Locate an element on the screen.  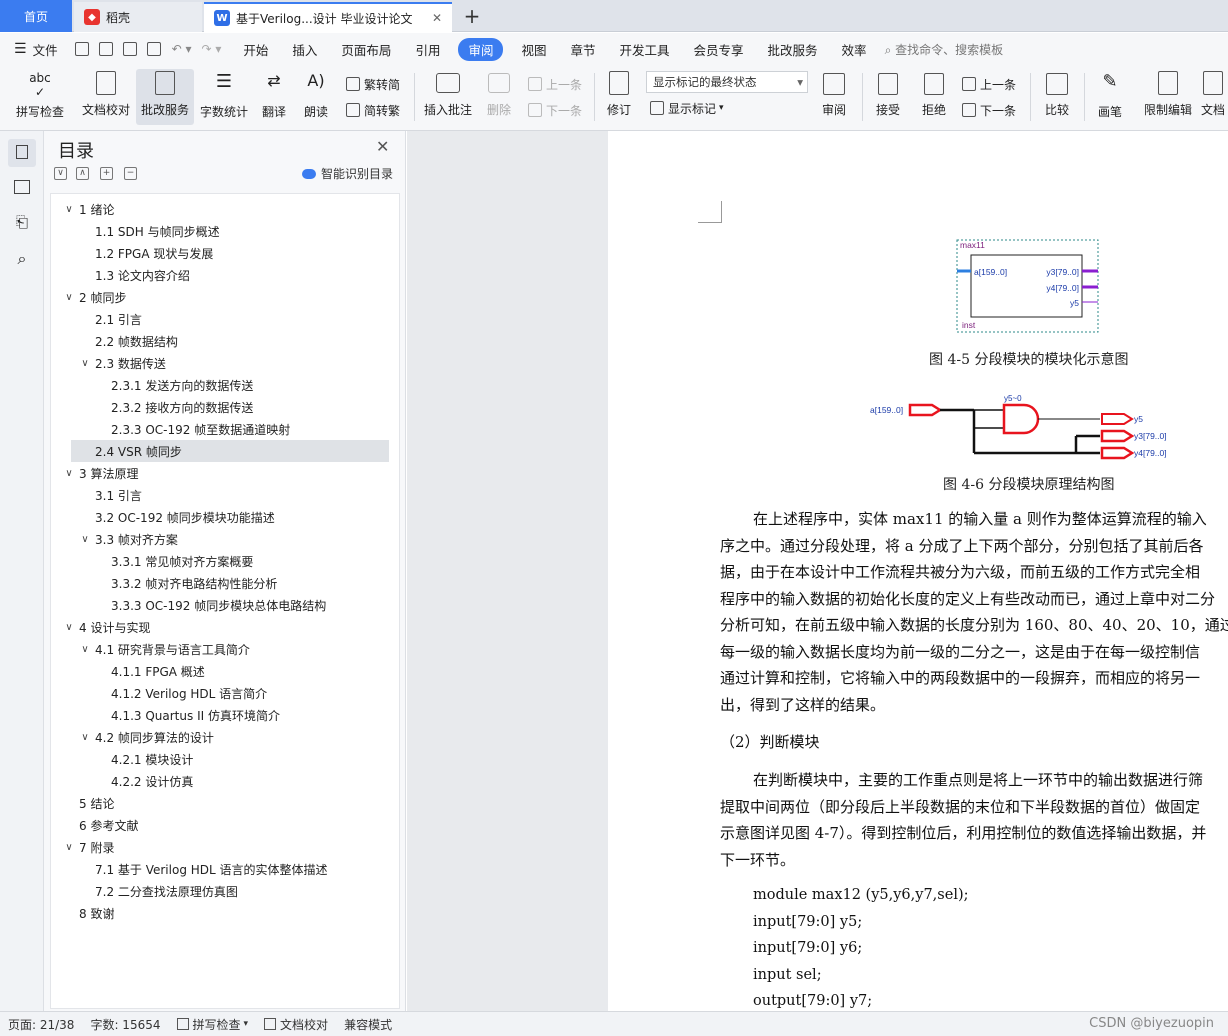
toc-item: ∨ 2.3 数据传送 is located at coordinates (225, 363).